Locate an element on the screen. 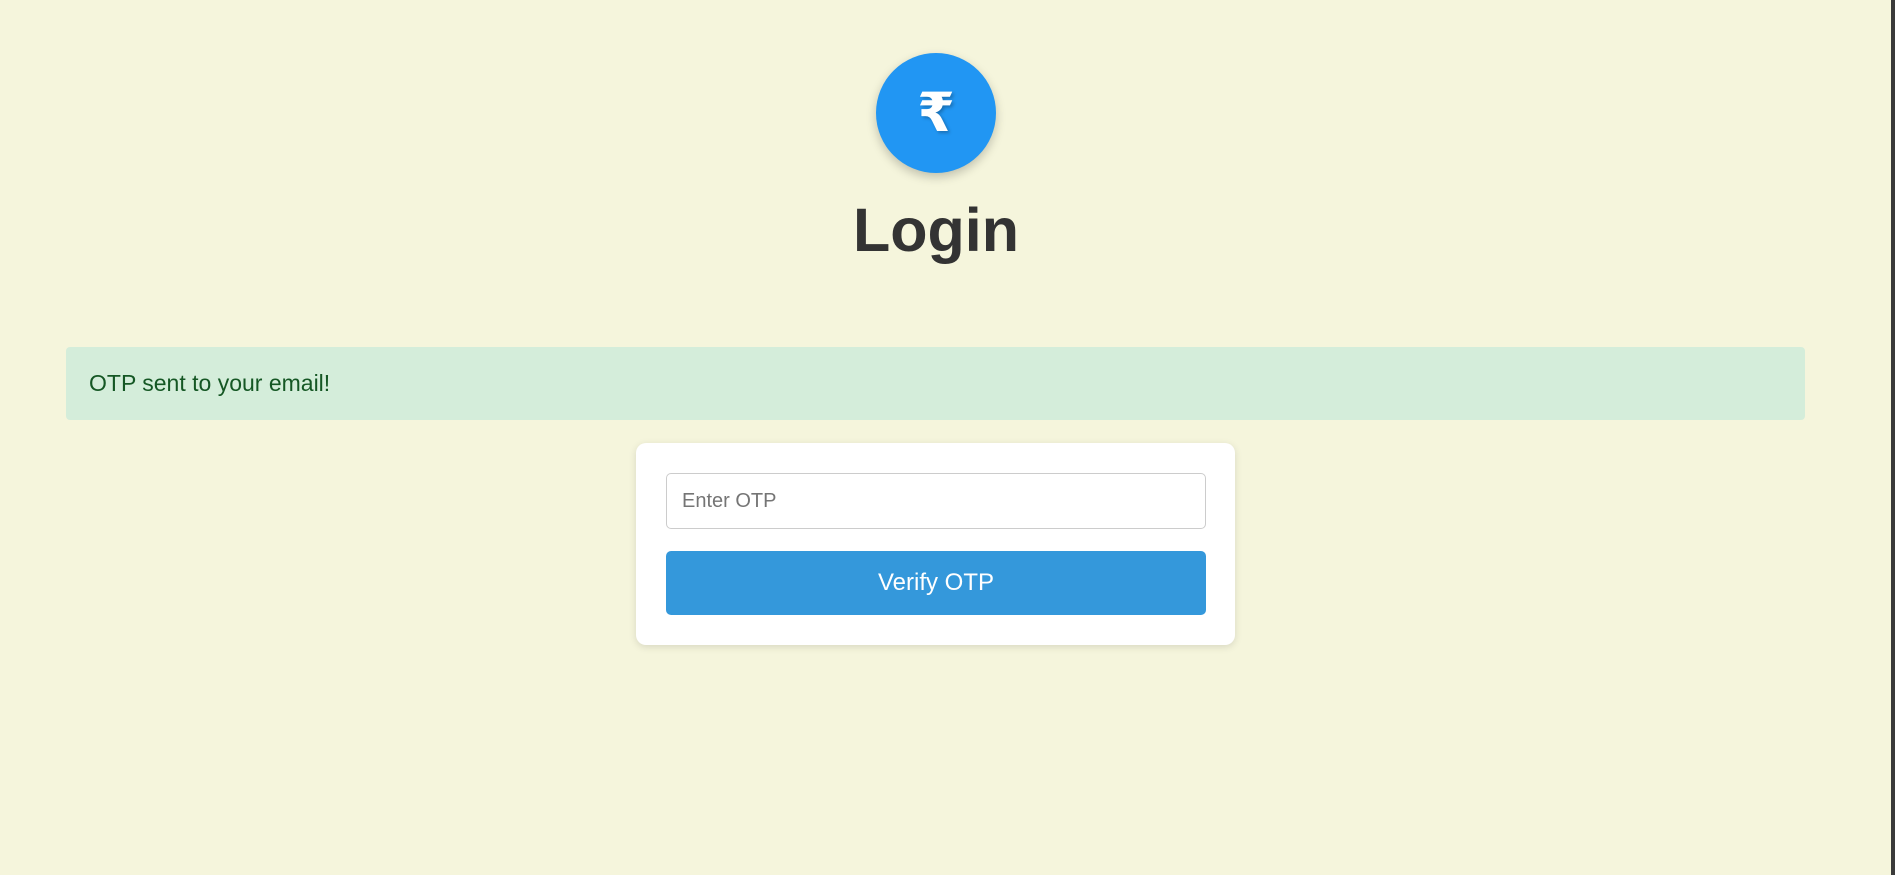  rupee-icon: ₹ is located at coordinates (936, 112).